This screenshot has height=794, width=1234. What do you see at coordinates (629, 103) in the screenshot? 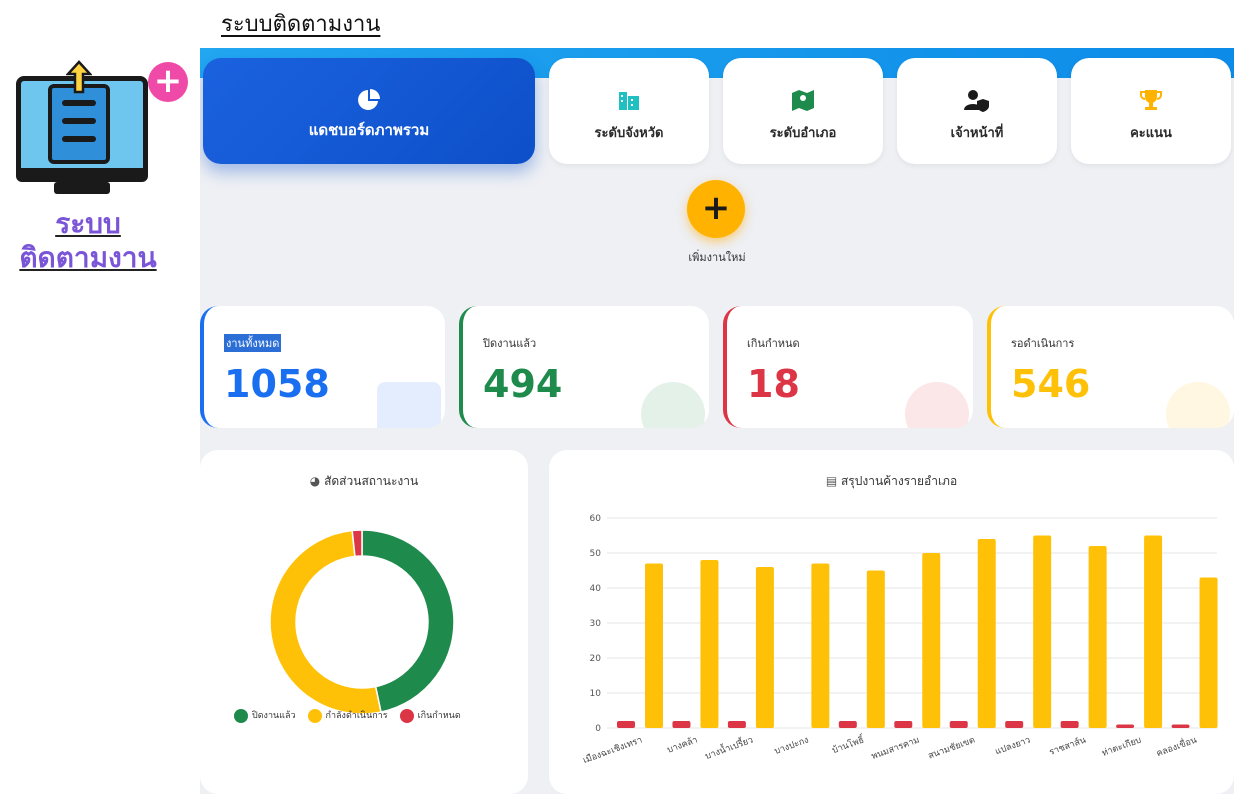
I see `city-icon` at bounding box center [629, 103].